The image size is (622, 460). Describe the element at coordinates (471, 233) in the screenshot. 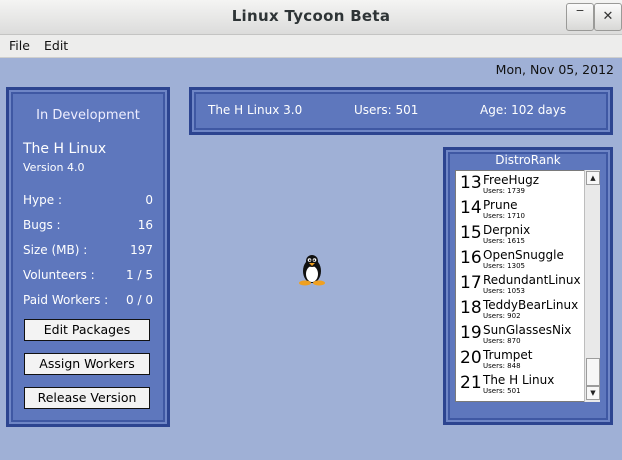

I see `rank-number: 15` at that location.